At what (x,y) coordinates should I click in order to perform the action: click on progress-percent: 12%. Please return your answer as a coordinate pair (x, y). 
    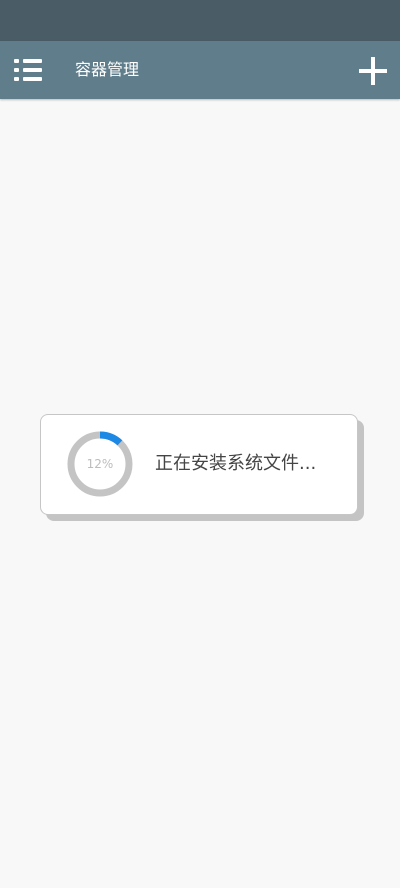
    Looking at the image, I should click on (100, 464).